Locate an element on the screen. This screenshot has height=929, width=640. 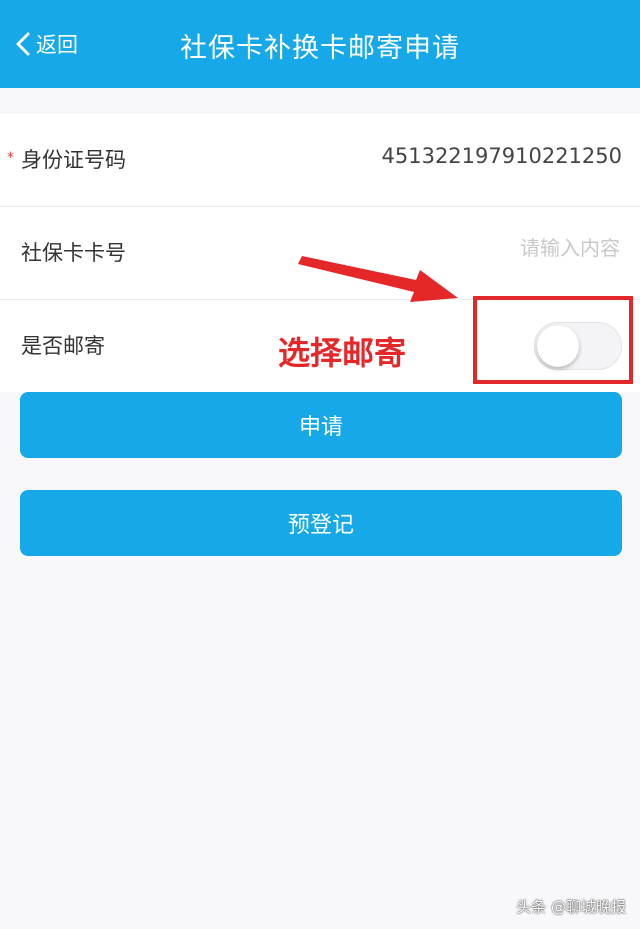
id-card-value: 451322197910221250 is located at coordinates (502, 156).